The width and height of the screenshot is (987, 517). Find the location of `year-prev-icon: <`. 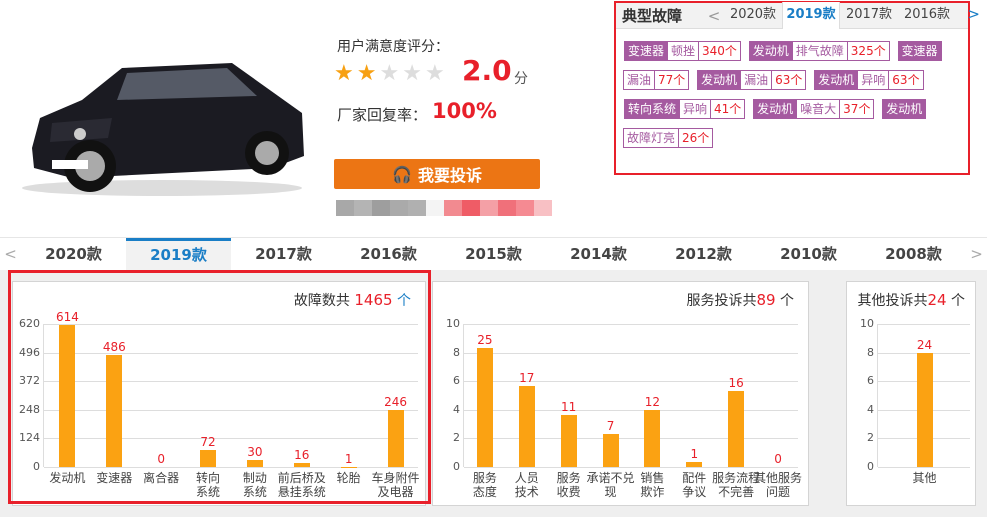

year-prev-icon: < is located at coordinates (10, 254).